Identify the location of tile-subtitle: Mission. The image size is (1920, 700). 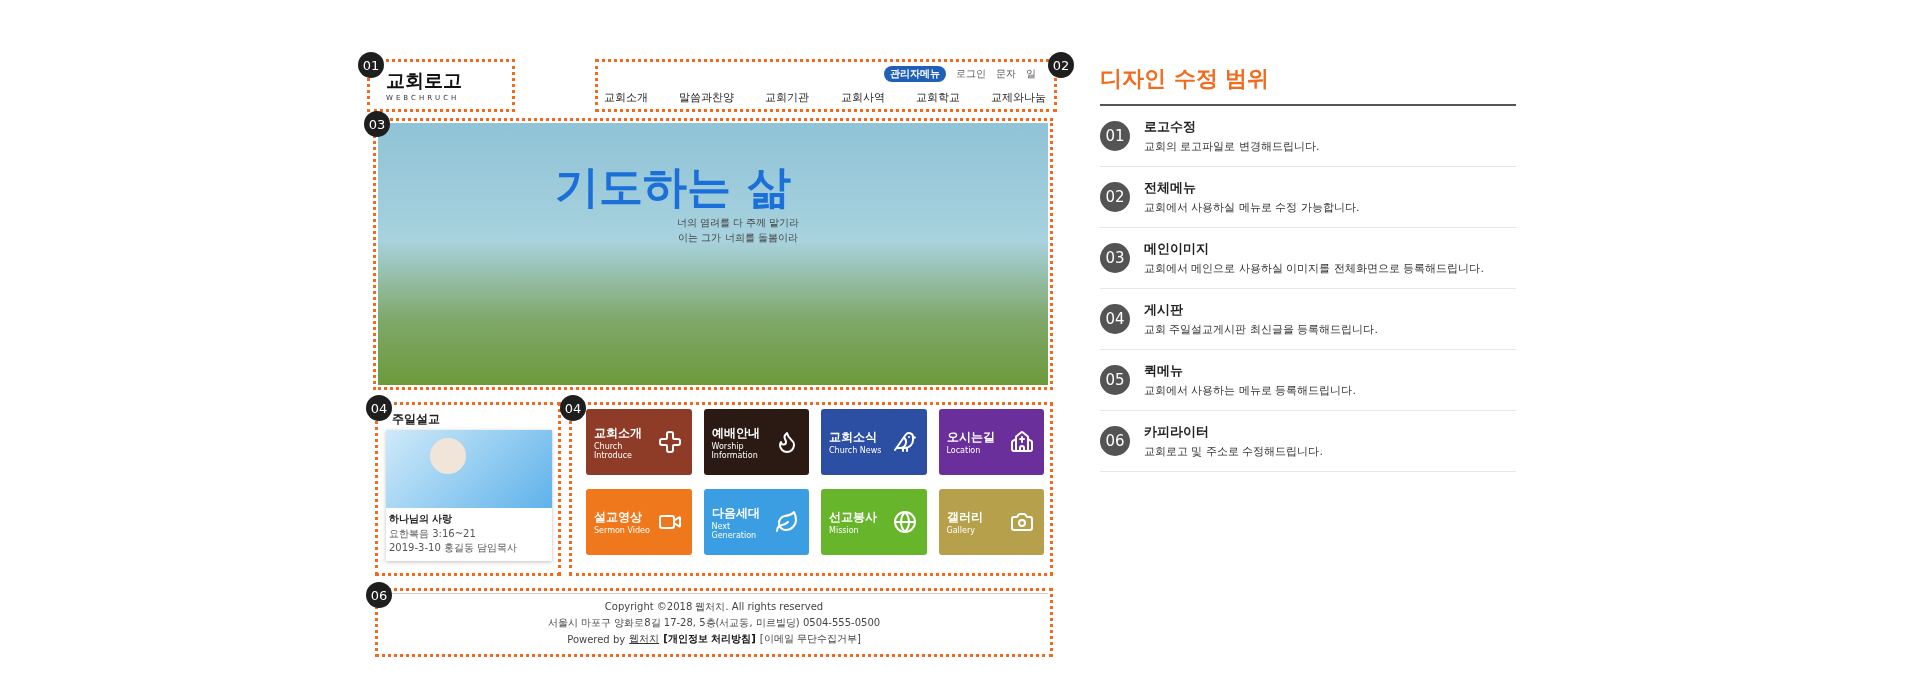
(844, 530).